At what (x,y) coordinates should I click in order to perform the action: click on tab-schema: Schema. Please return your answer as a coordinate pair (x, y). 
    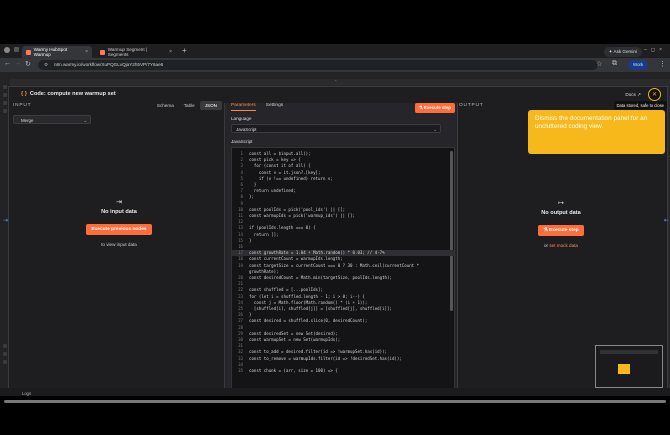
    Looking at the image, I should click on (165, 105).